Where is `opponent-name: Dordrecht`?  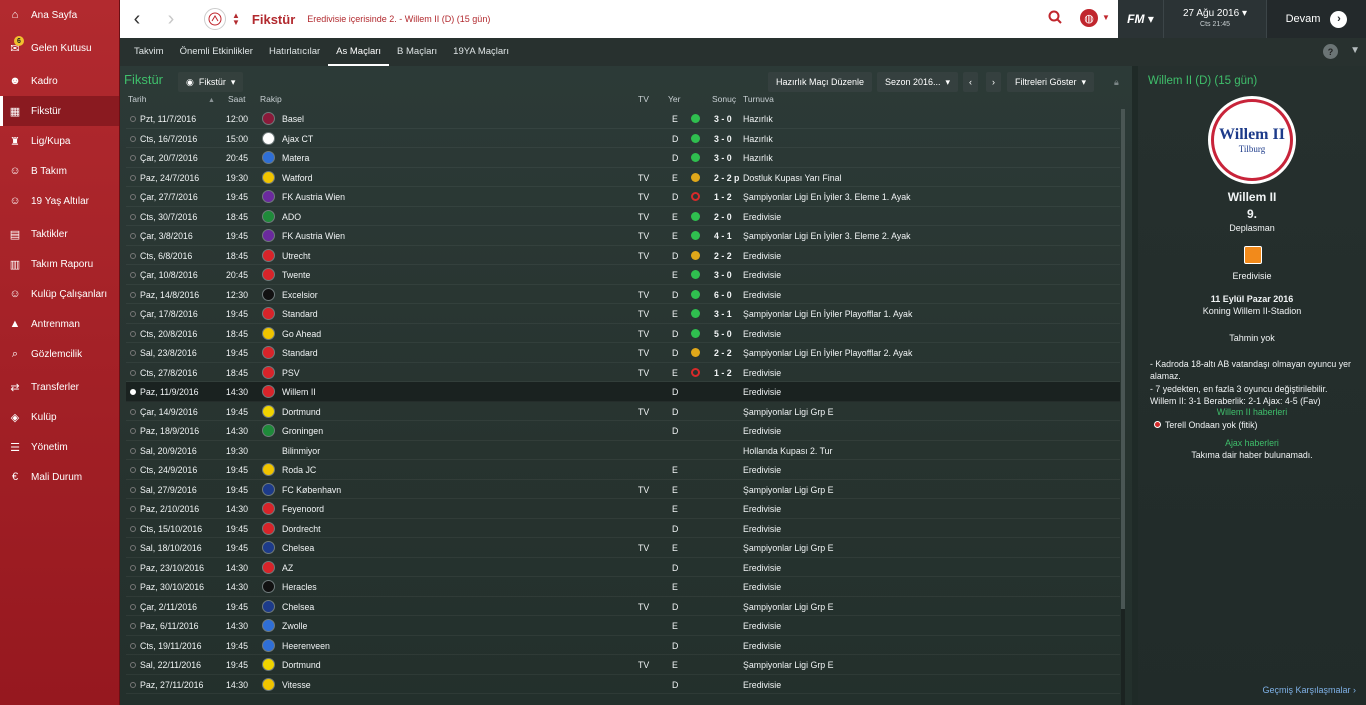
opponent-name: Dordrecht is located at coordinates (301, 529).